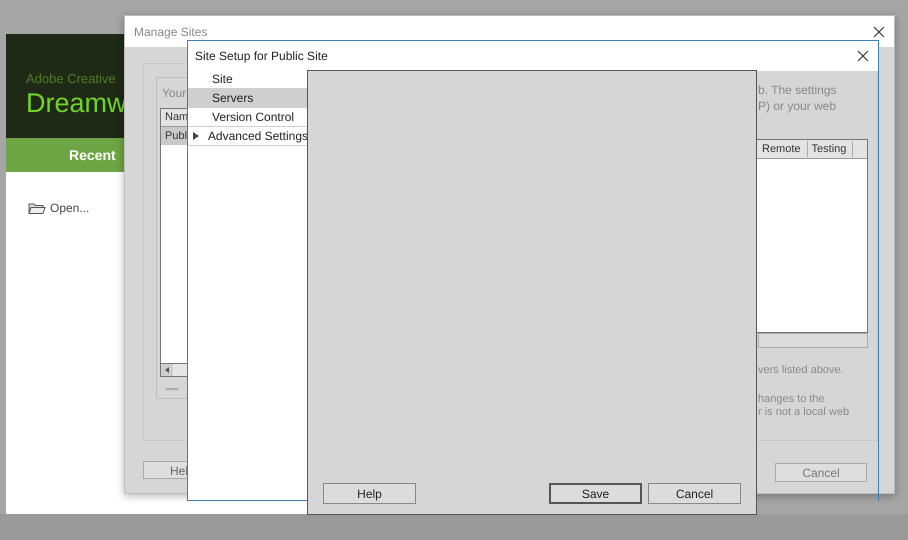 Image resolution: width=908 pixels, height=540 pixels. I want to click on description-text: b. The settings, so click(797, 90).